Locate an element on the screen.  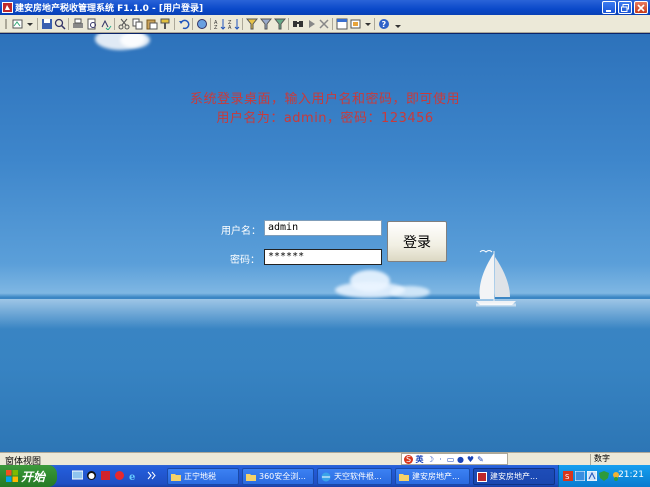
instruction-line-2: 用户名为：admin，密码：123456 is located at coordinates (325, 118).